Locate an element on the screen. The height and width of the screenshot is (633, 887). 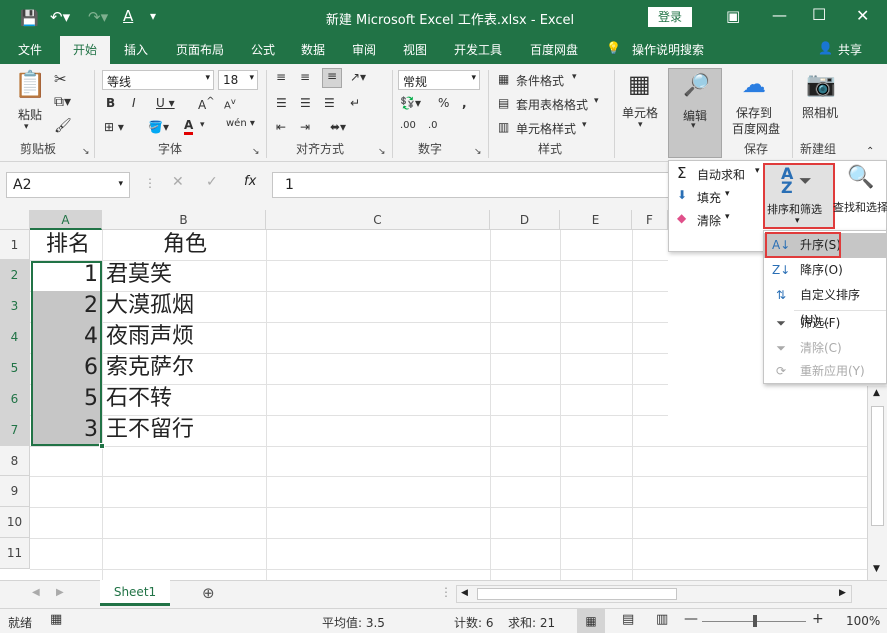
cut-icon: ✂ is located at coordinates (60, 79).